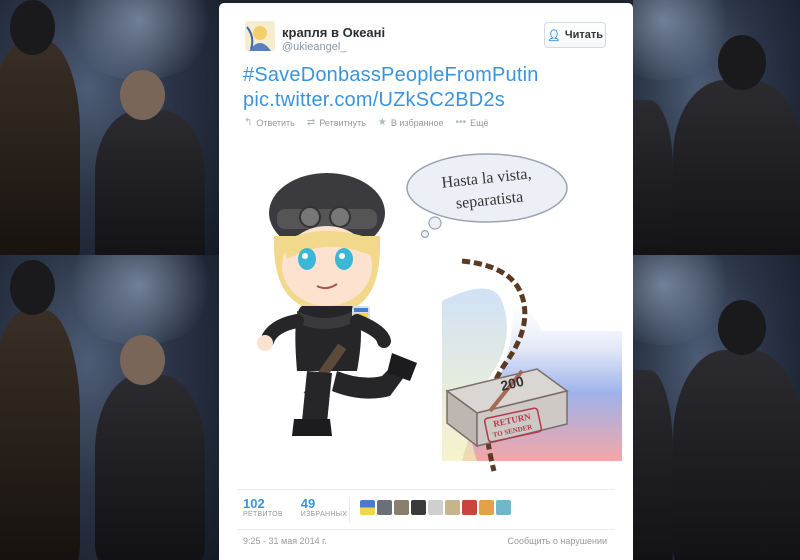 This screenshot has height=560, width=800. I want to click on follow-button: 👤︎ Читать, so click(575, 35).